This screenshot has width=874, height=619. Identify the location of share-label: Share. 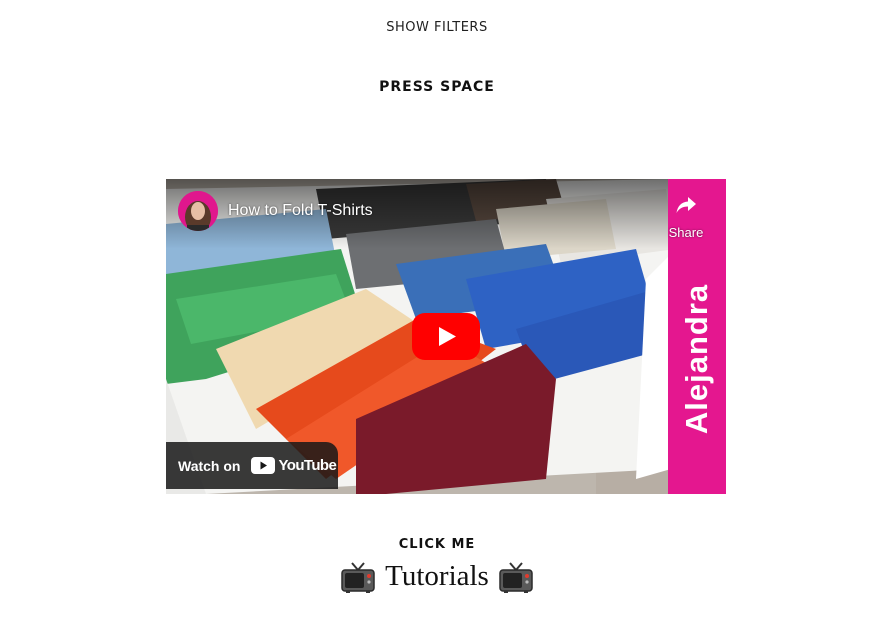
(686, 232).